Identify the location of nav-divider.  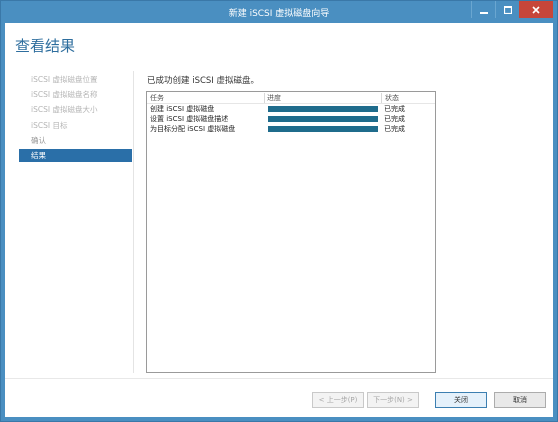
(133, 222).